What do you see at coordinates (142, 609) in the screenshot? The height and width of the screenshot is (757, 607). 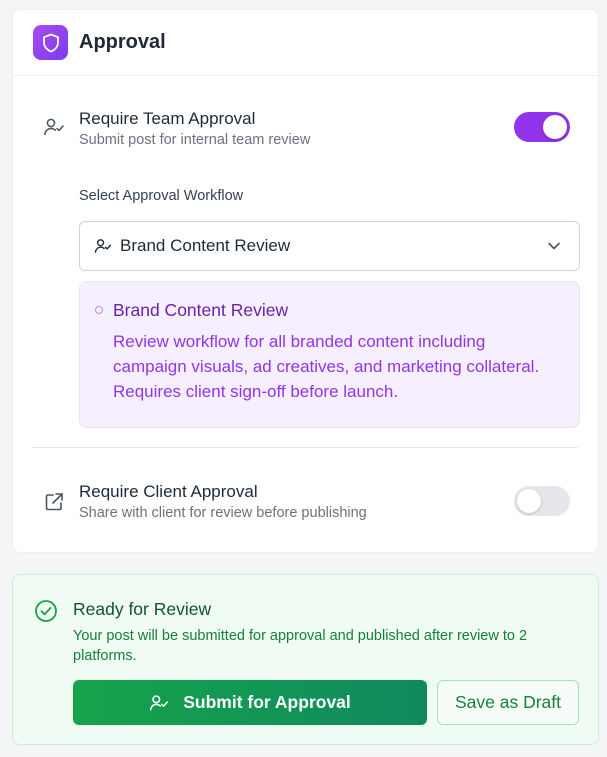 I see `ready-title: Ready for Review` at bounding box center [142, 609].